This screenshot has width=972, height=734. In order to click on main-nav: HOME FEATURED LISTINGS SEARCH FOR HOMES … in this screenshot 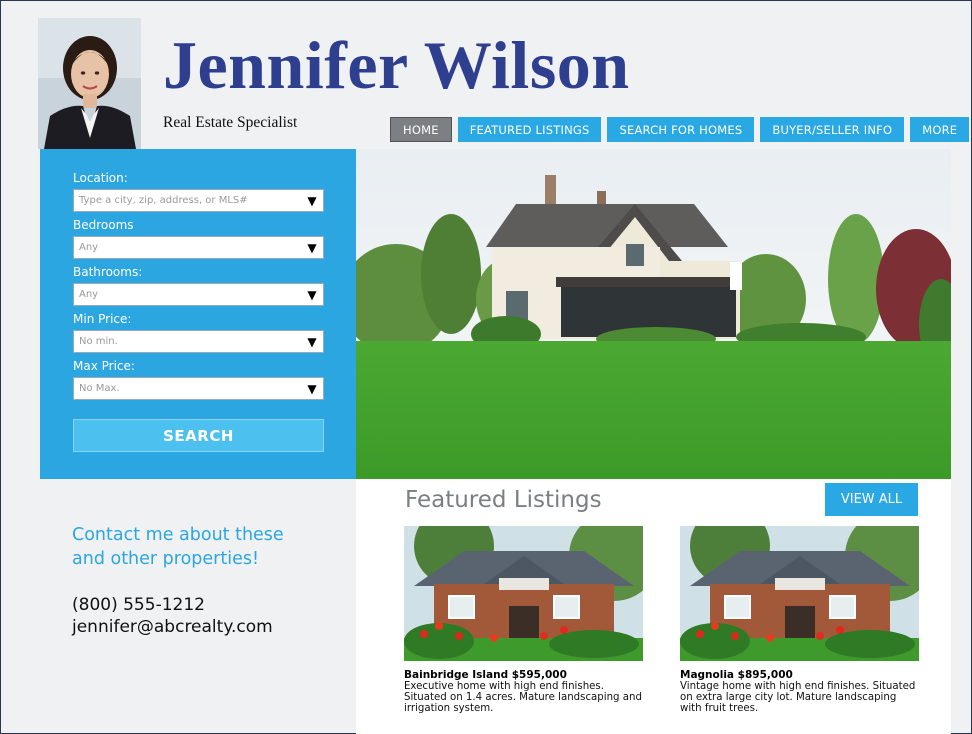, I will do `click(680, 129)`.